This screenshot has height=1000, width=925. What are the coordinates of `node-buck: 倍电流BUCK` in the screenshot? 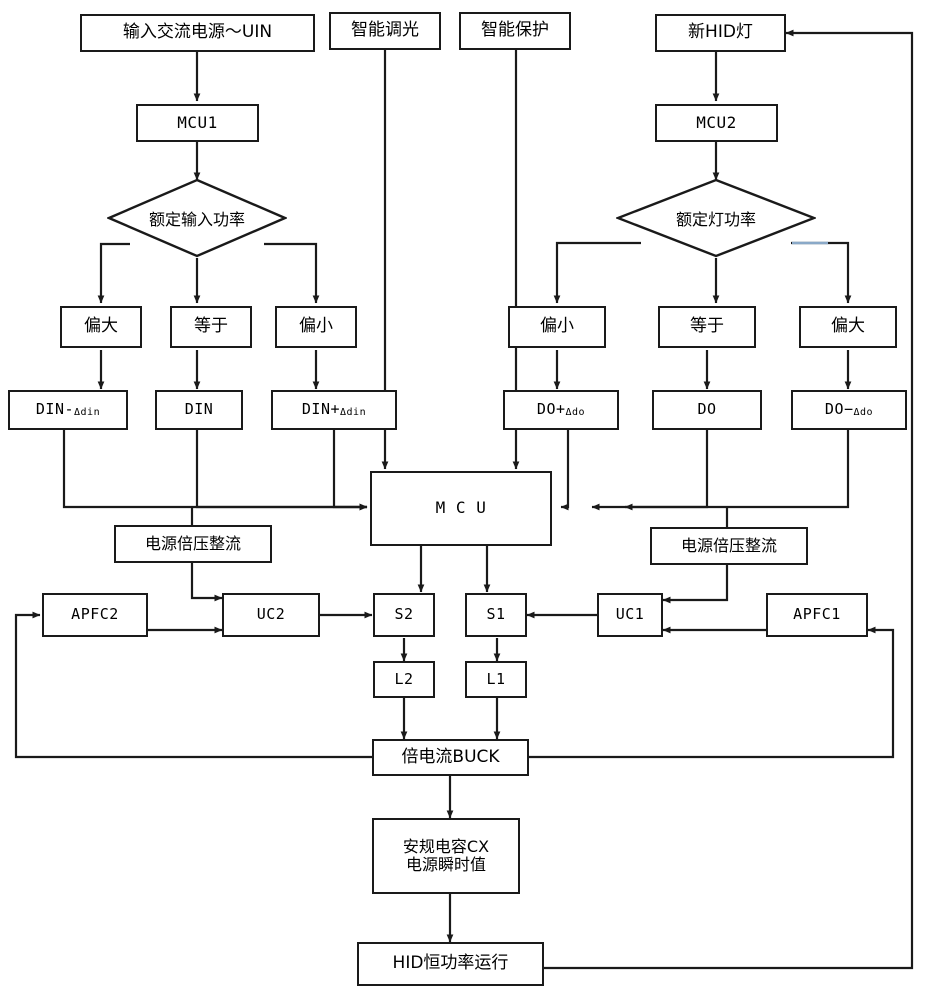 It's located at (450, 757).